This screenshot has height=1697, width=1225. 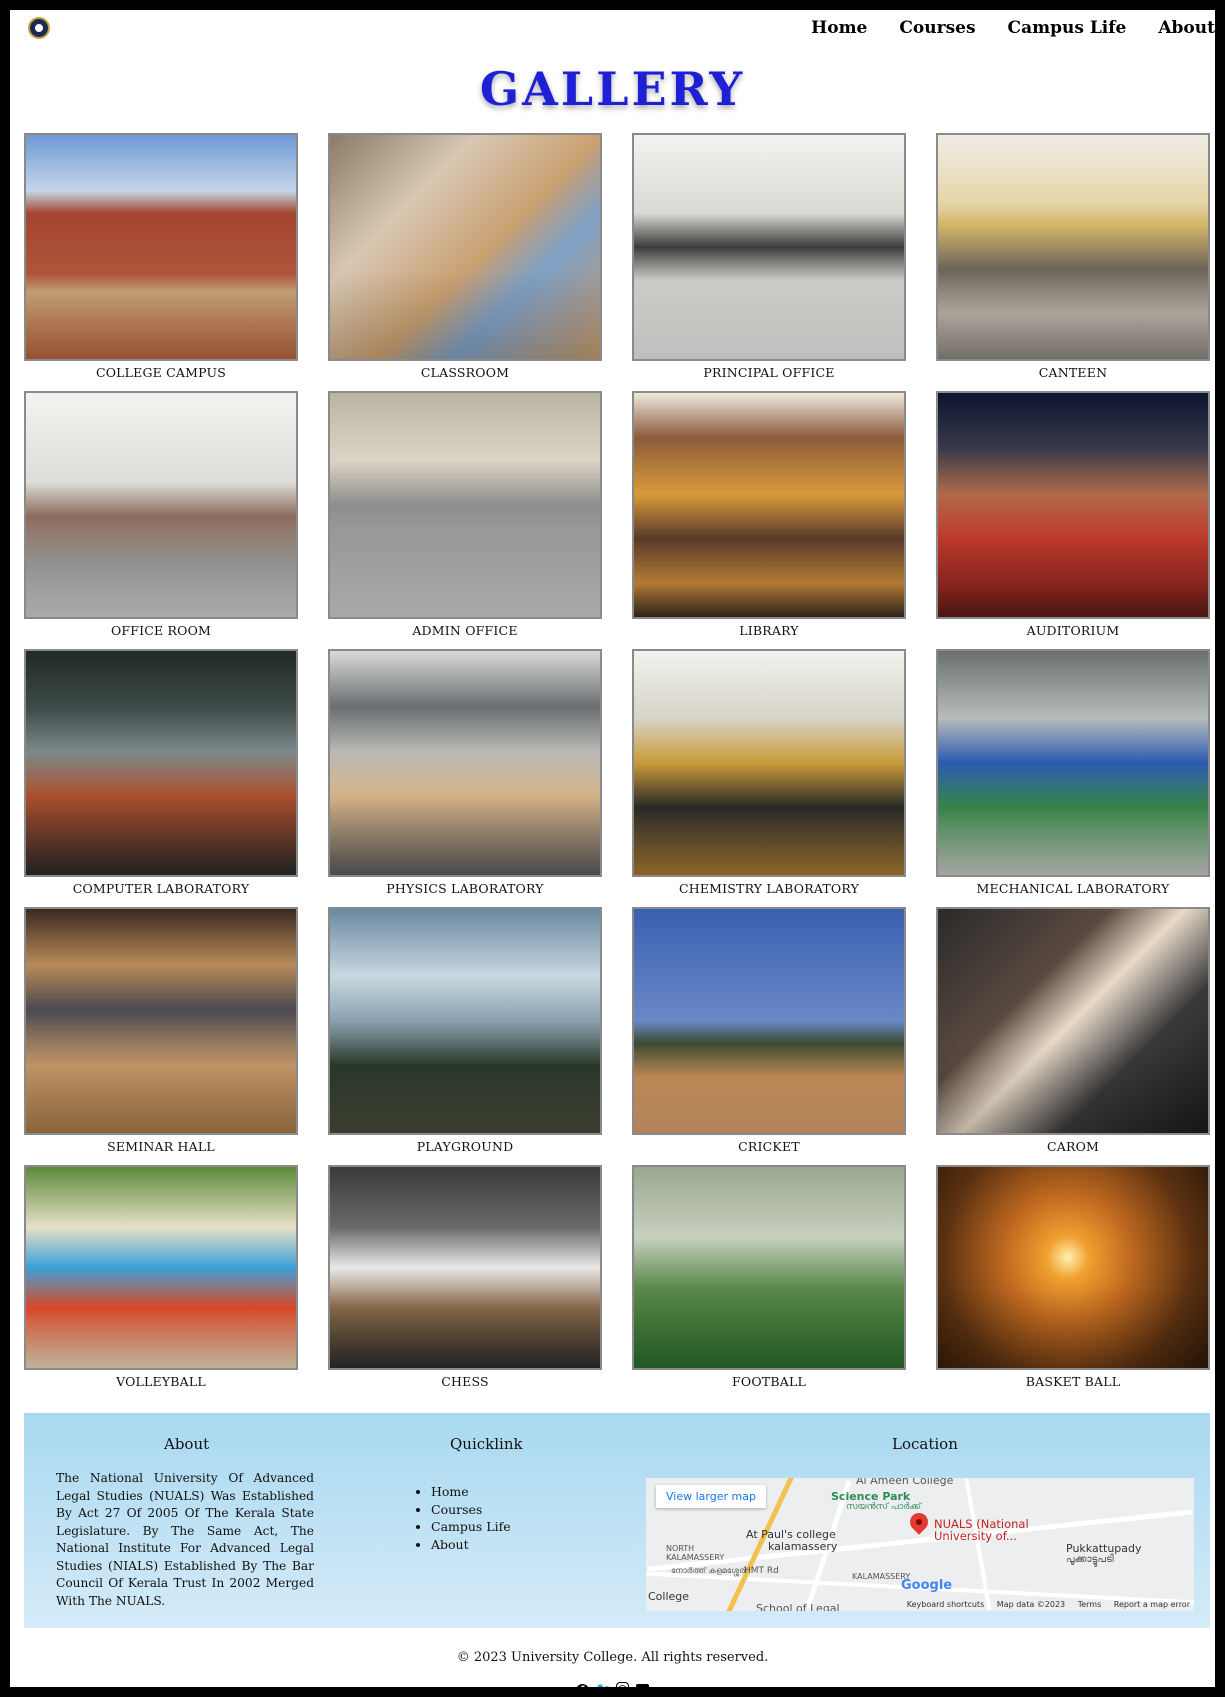 I want to click on linkedin-icon: in, so click(x=643, y=1685).